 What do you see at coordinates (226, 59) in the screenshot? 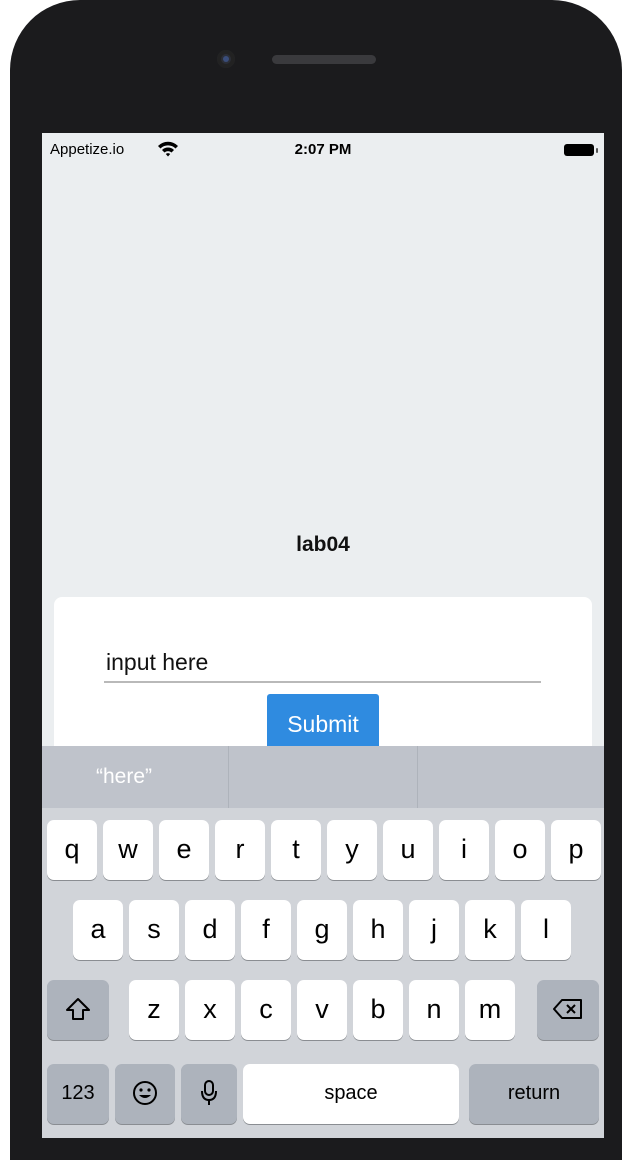
I see `camera-icon` at bounding box center [226, 59].